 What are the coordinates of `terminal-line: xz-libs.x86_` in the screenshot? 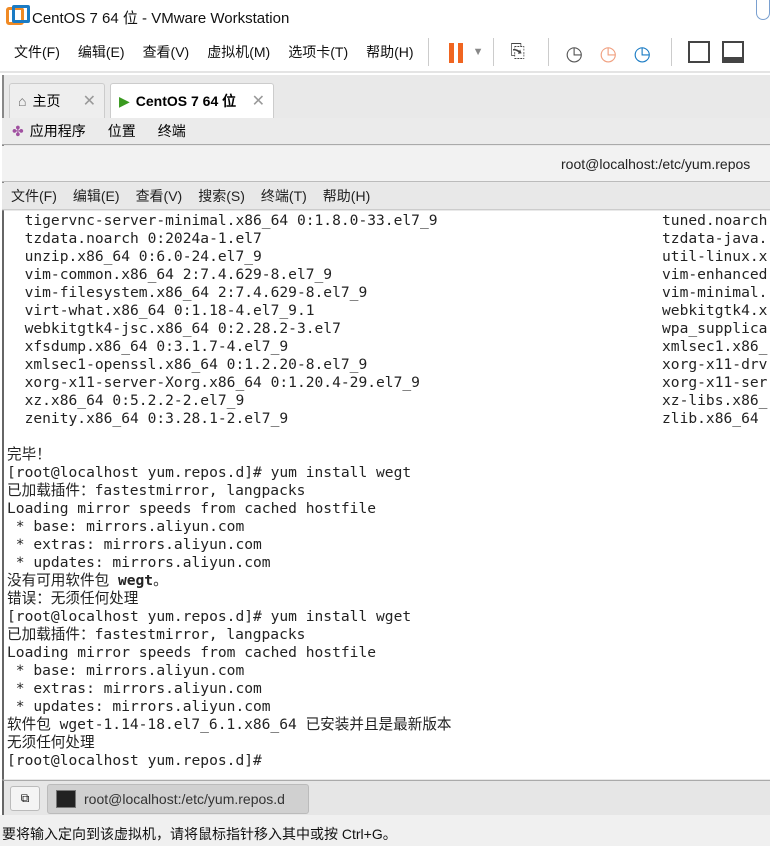 It's located at (715, 400).